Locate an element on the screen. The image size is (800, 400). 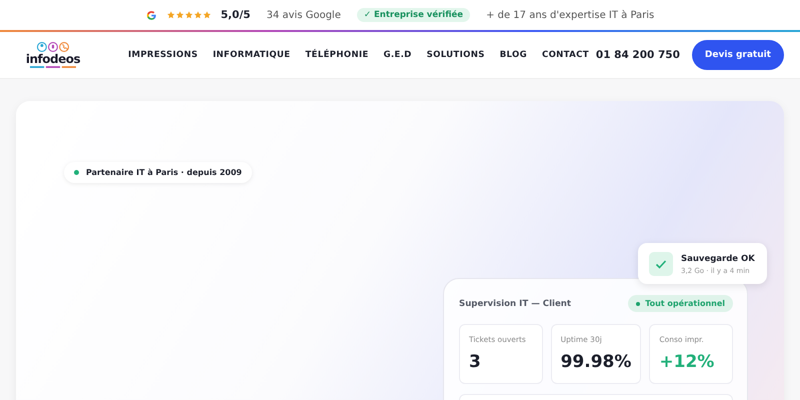
phone-link: 01 84 200 750 is located at coordinates (638, 55).